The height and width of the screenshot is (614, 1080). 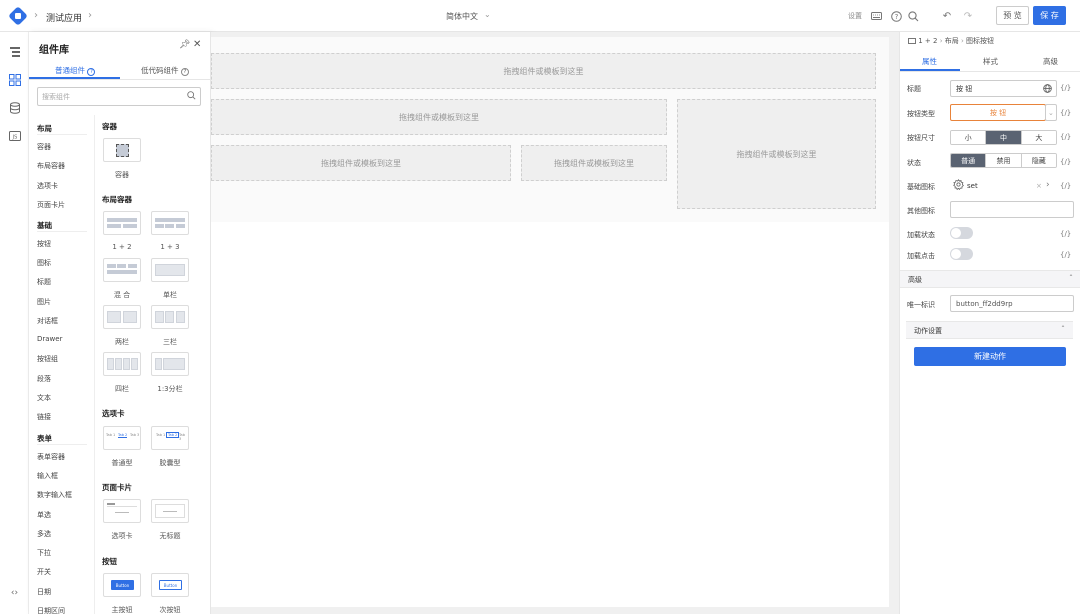 What do you see at coordinates (990, 61) in the screenshot?
I see `tab-style: 样式` at bounding box center [990, 61].